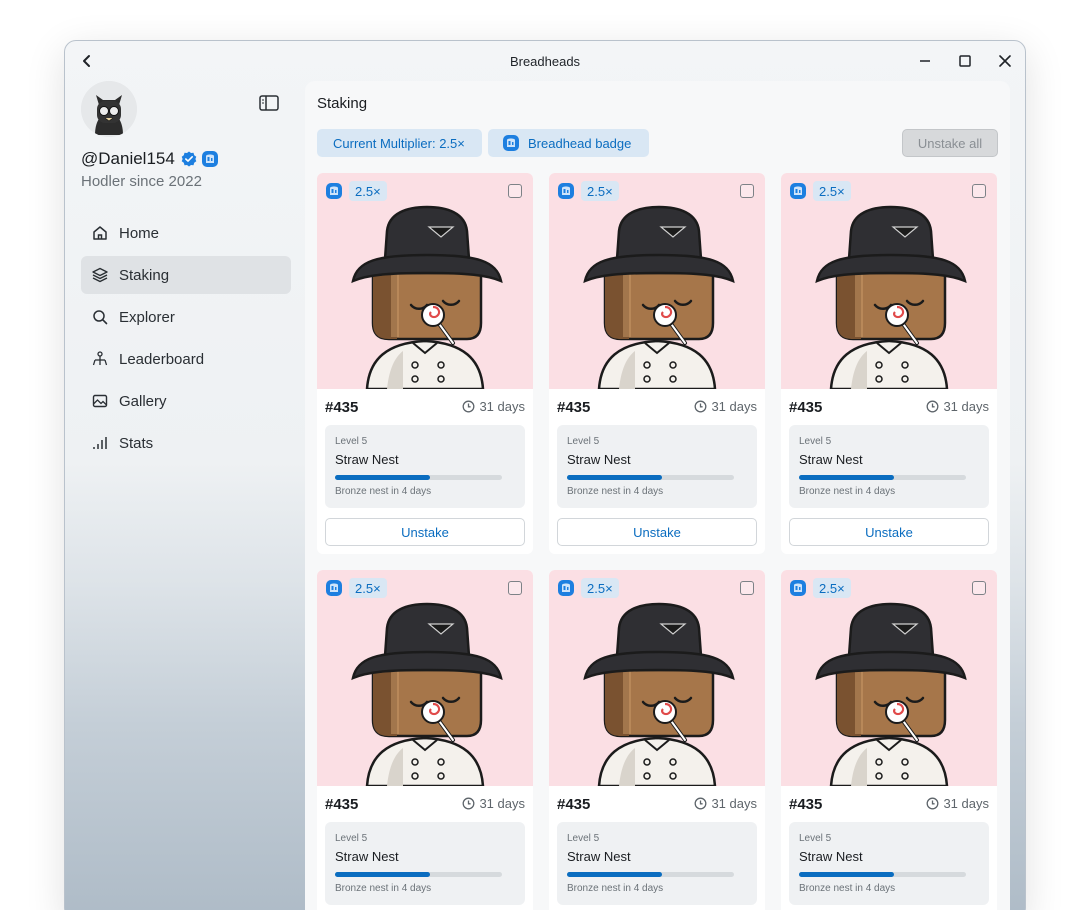  I want to click on minimize-button, so click(925, 61).